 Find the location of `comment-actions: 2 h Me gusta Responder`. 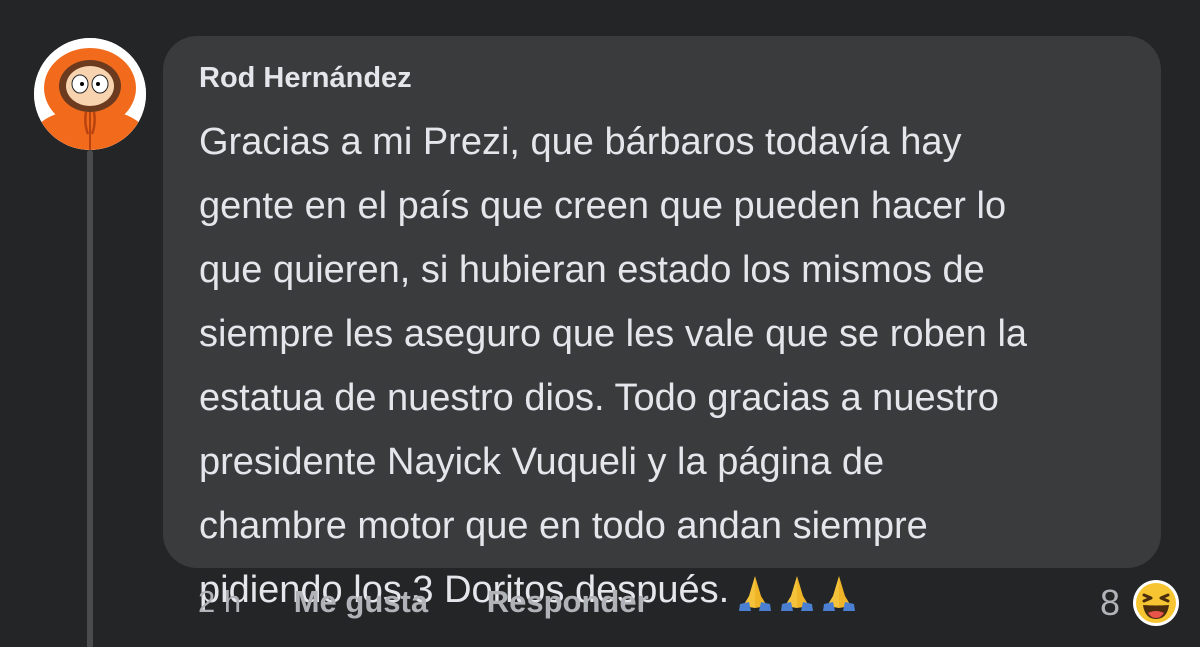

comment-actions: 2 h Me gusta Responder is located at coordinates (423, 602).